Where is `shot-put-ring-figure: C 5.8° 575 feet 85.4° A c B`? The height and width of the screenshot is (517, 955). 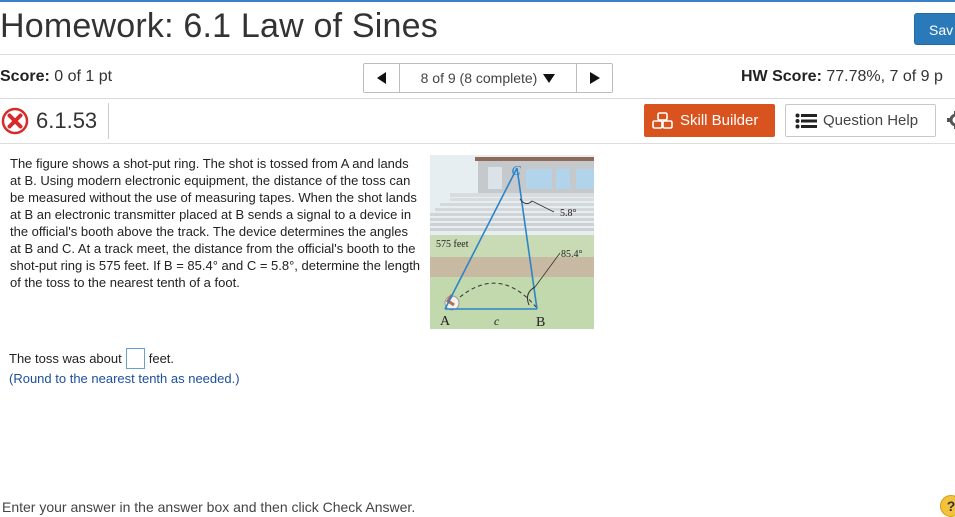 shot-put-ring-figure: C 5.8° 575 feet 85.4° A c B is located at coordinates (512, 242).